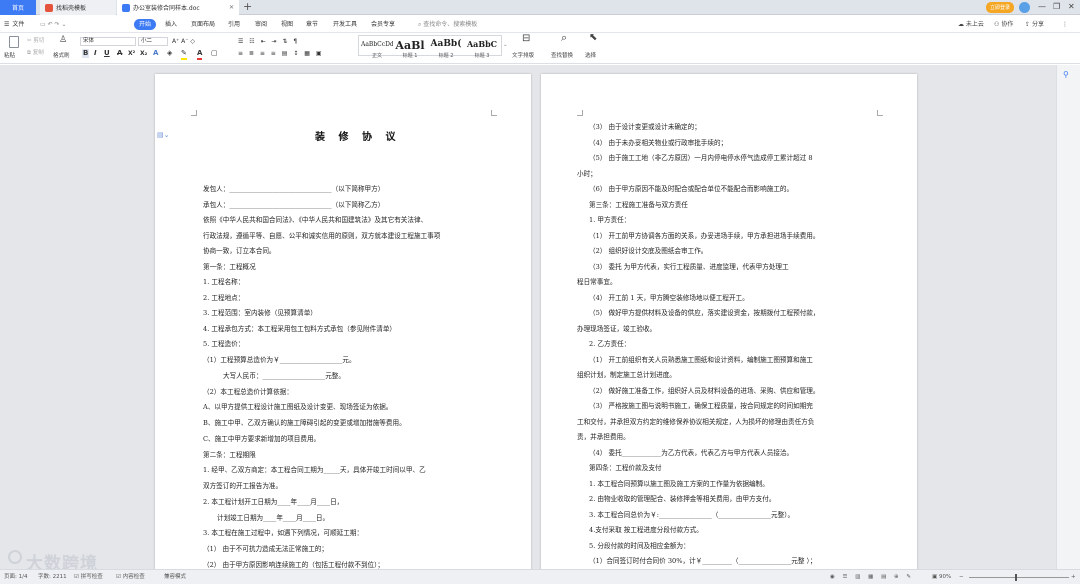 The image size is (1080, 584). Describe the element at coordinates (1042, 6) in the screenshot. I see `minimize-icon: —` at that location.